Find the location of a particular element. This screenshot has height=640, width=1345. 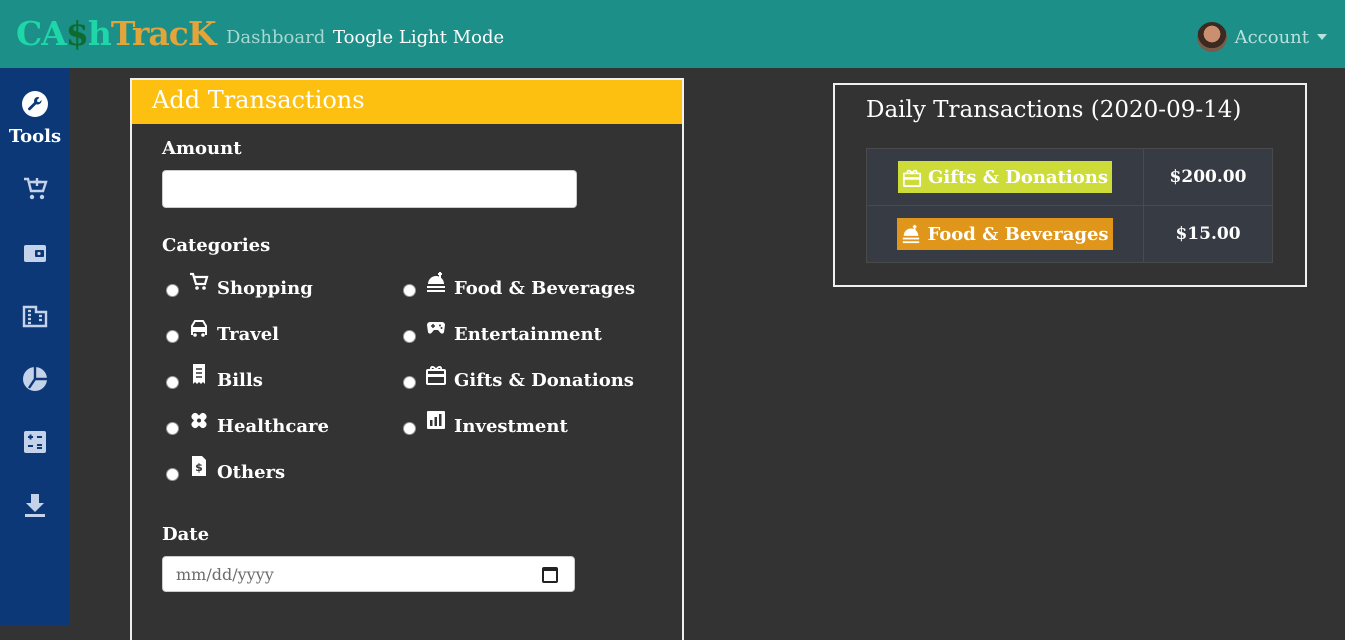

category-gifts-donations: Gifts & Donations is located at coordinates (518, 379).